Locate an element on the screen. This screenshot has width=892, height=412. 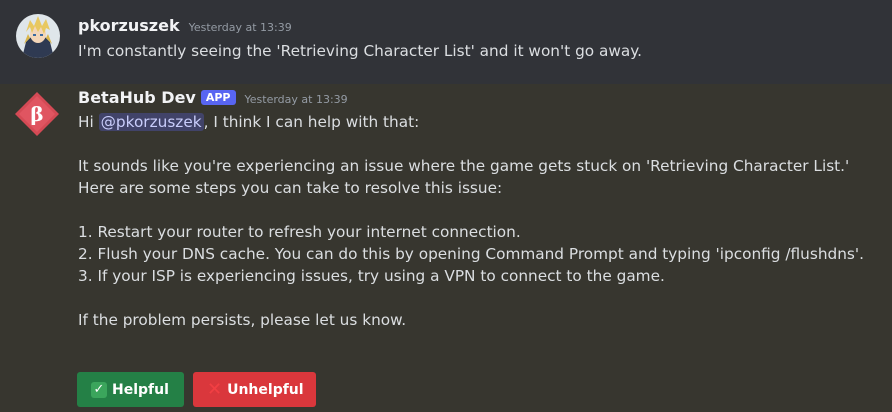
unhelpful-button: ✕ Unhelpful is located at coordinates (254, 389).